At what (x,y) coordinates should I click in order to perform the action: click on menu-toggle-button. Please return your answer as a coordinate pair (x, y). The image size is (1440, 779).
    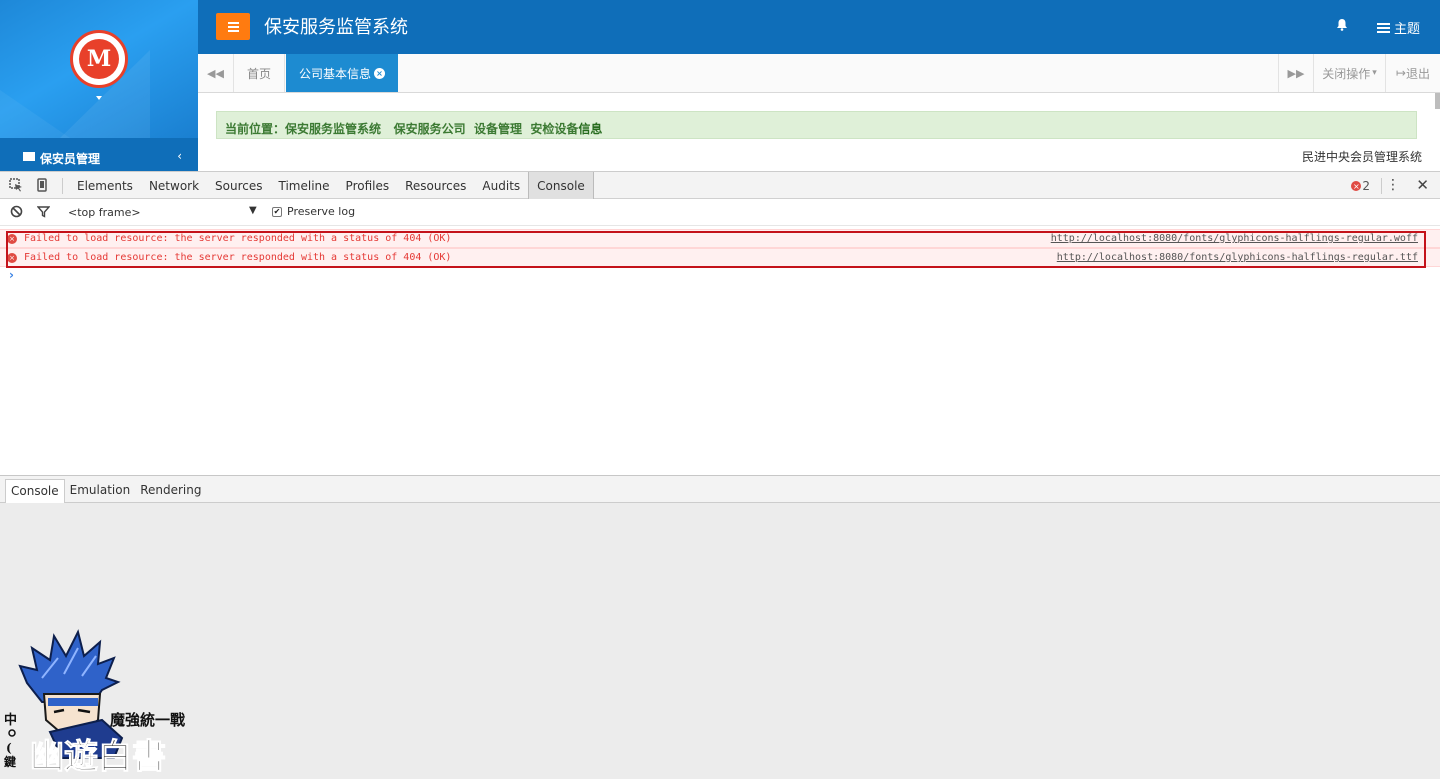
    Looking at the image, I should click on (233, 26).